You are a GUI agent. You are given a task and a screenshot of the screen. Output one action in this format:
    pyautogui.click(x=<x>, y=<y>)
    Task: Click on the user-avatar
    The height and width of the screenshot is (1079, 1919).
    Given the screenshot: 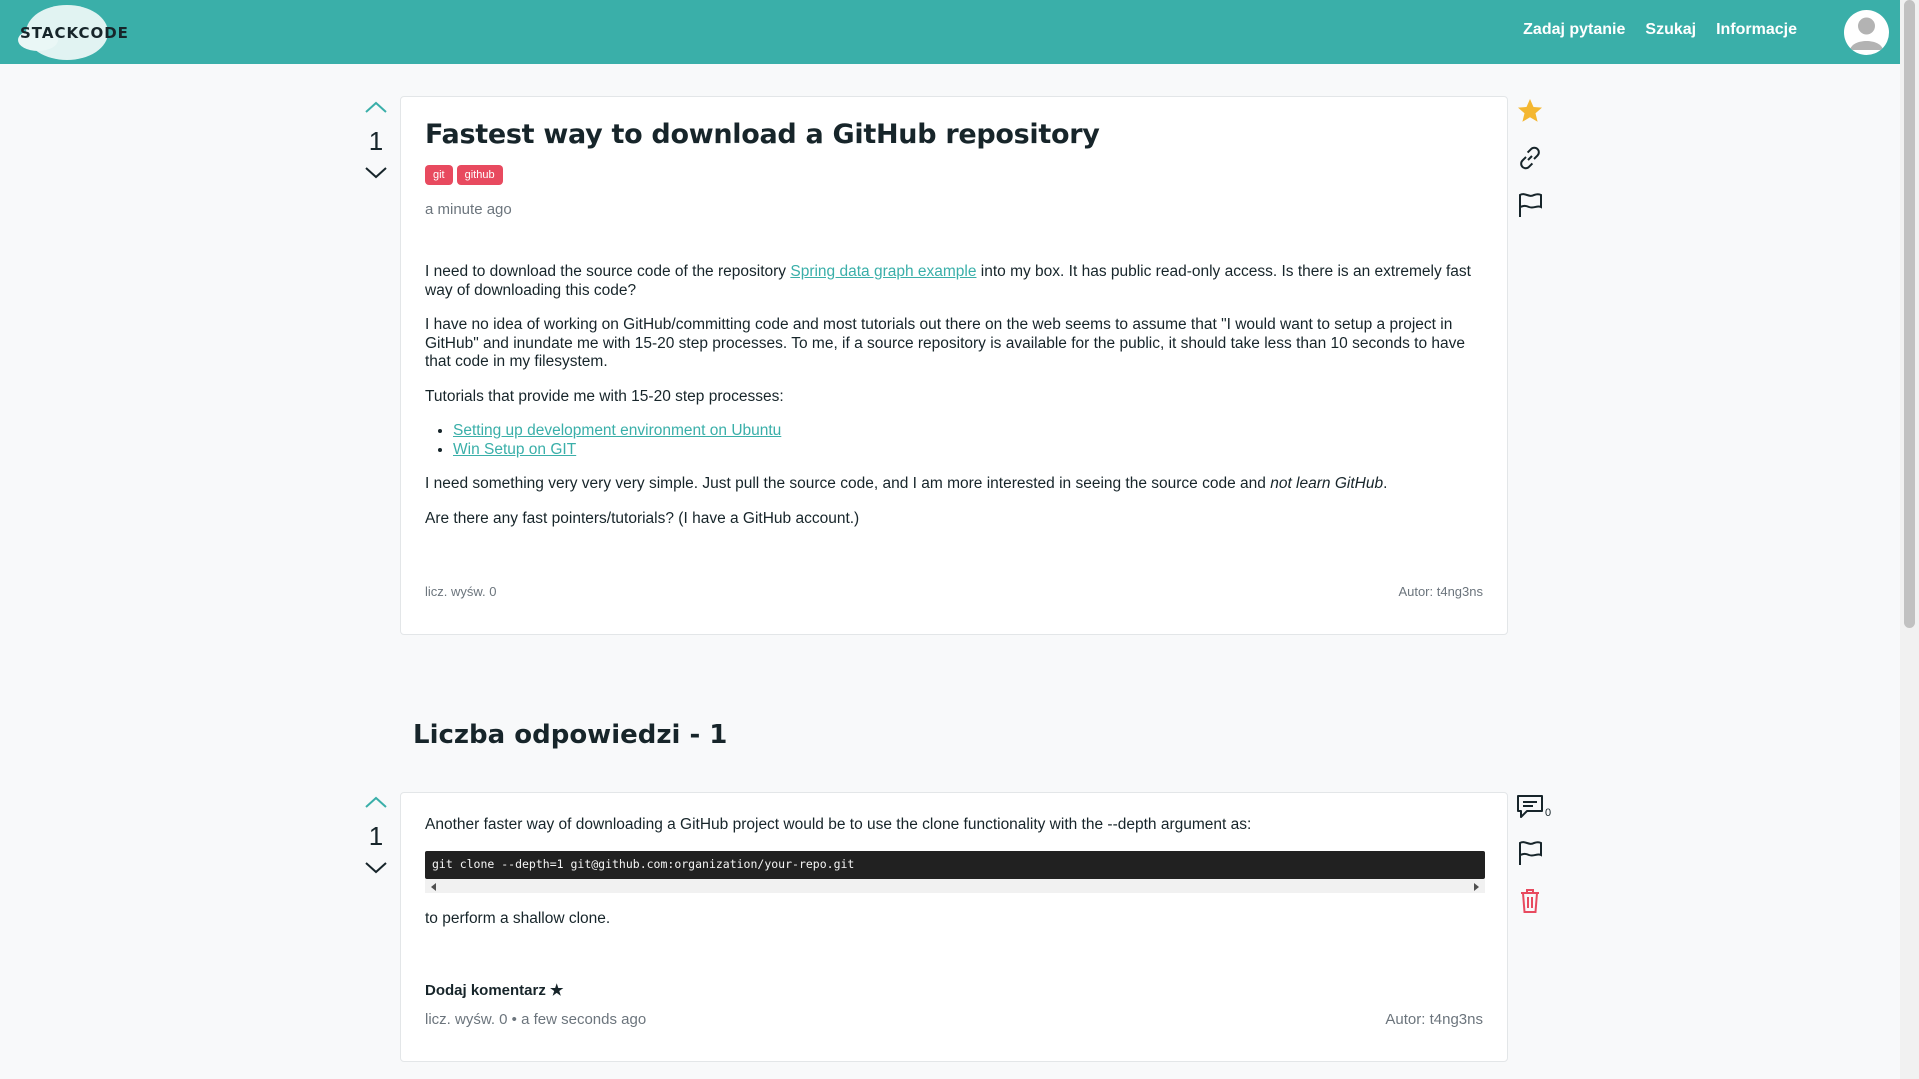 What is the action you would take?
    pyautogui.click(x=1866, y=32)
    